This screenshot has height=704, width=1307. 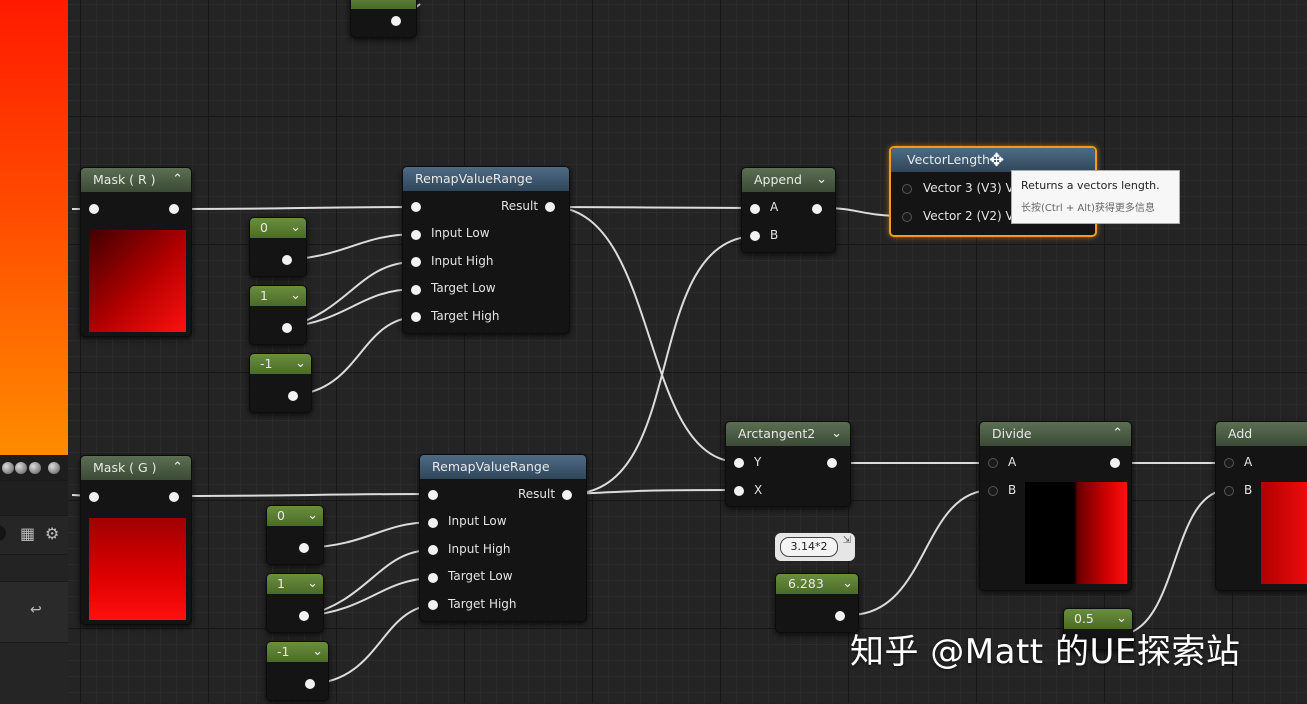 What do you see at coordinates (295, 584) in the screenshot?
I see `node-header: 1 ⌄` at bounding box center [295, 584].